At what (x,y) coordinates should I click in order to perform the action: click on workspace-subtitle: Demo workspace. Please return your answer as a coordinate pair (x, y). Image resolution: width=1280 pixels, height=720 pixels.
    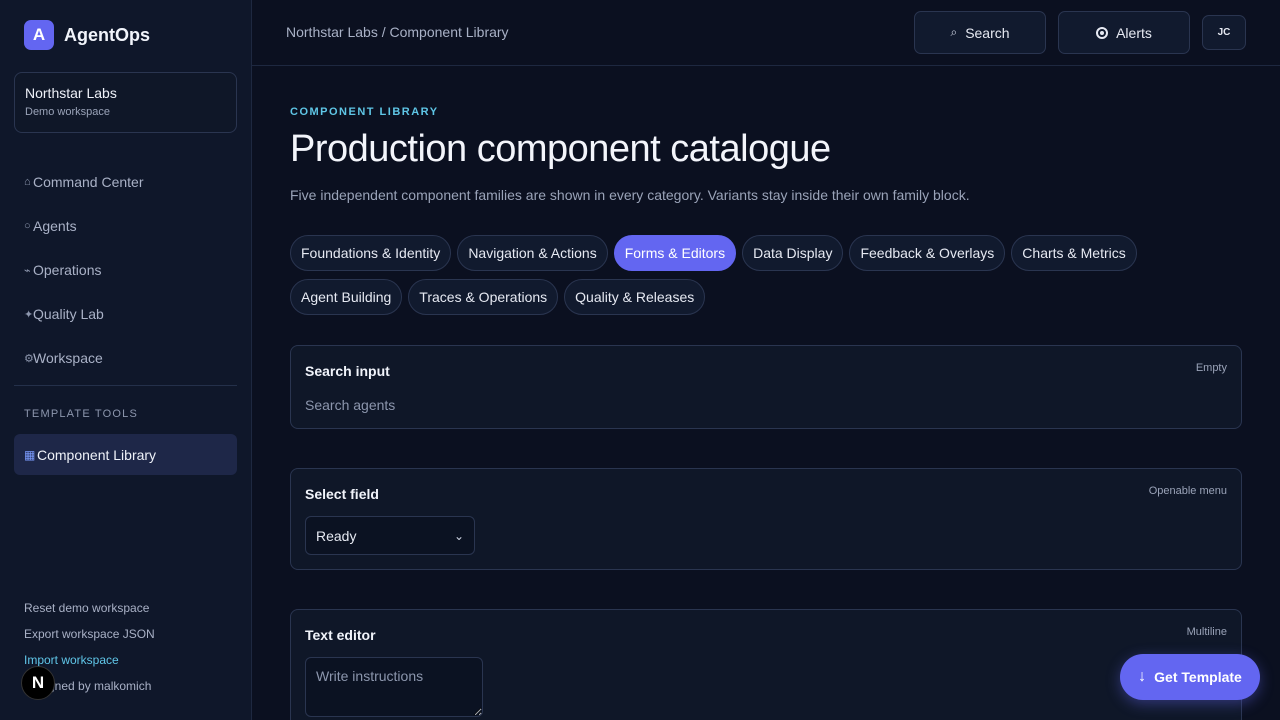
    Looking at the image, I should click on (67, 112).